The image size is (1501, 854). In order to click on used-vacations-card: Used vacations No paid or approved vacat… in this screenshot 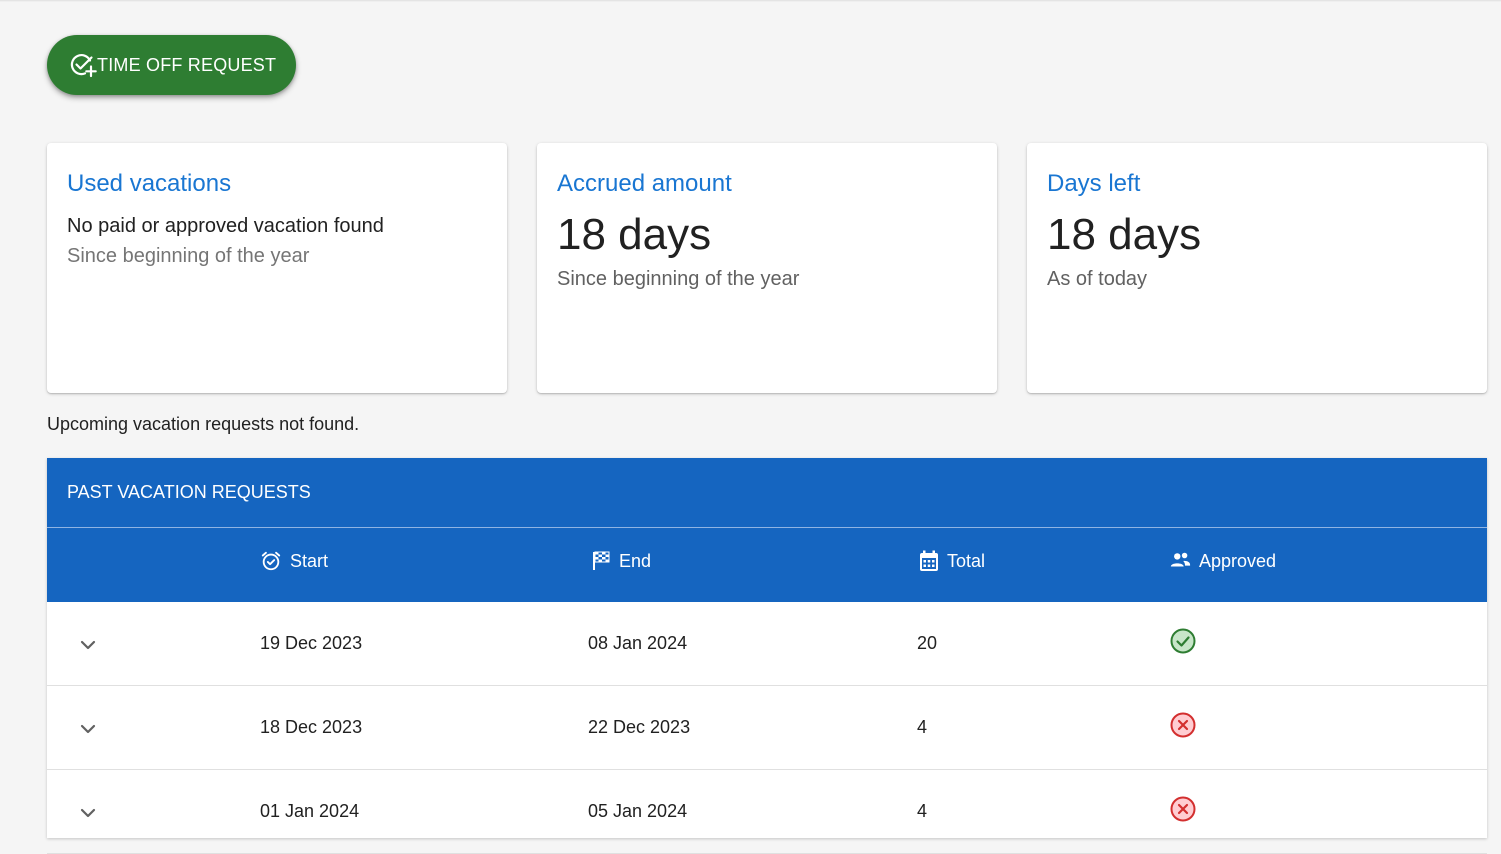, I will do `click(277, 268)`.